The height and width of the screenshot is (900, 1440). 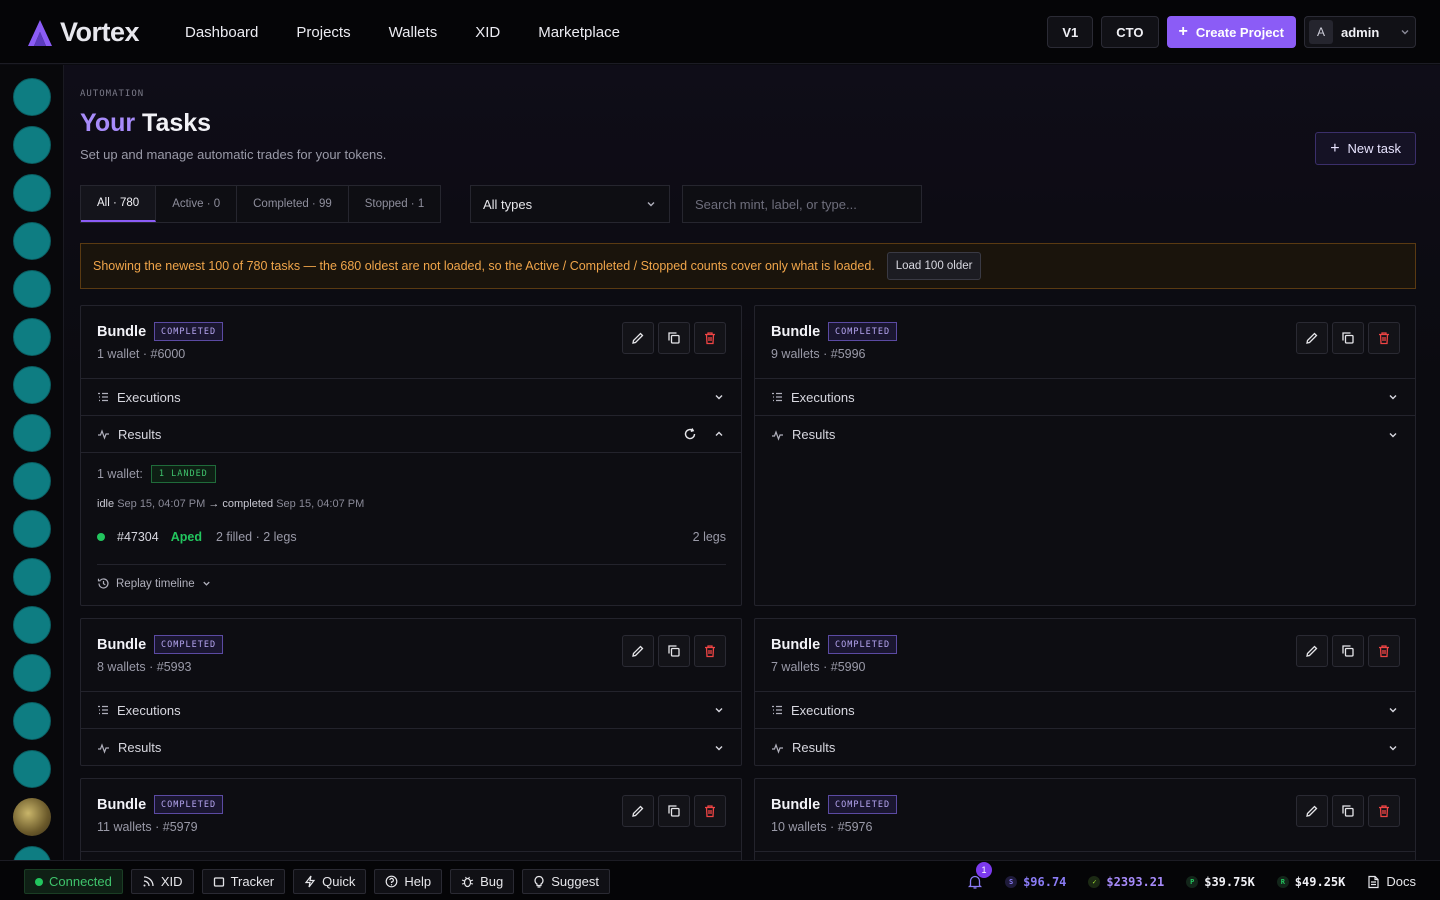 What do you see at coordinates (162, 881) in the screenshot?
I see `xid-button: XID` at bounding box center [162, 881].